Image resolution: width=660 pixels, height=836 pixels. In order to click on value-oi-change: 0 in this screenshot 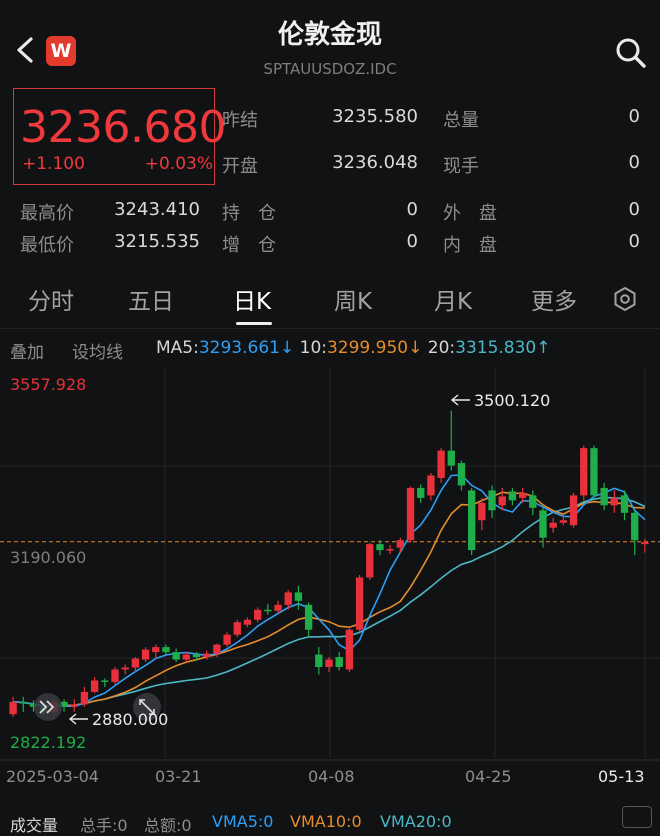, I will do `click(412, 241)`.